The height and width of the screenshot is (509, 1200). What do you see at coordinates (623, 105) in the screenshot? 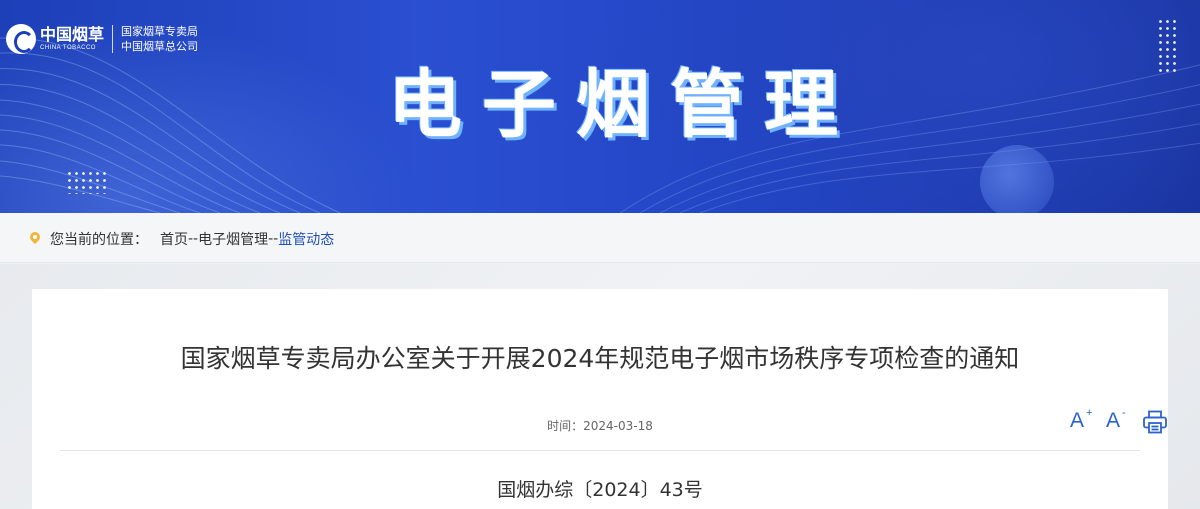
I see `channel-title: 电子烟管理` at bounding box center [623, 105].